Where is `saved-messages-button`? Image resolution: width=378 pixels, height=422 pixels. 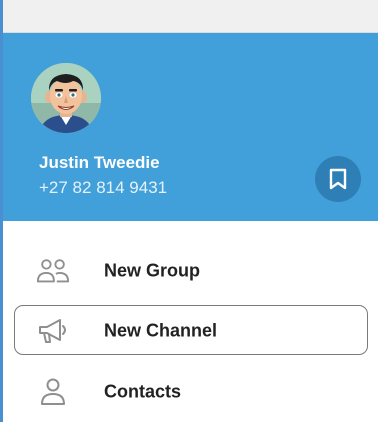 saved-messages-button is located at coordinates (338, 179).